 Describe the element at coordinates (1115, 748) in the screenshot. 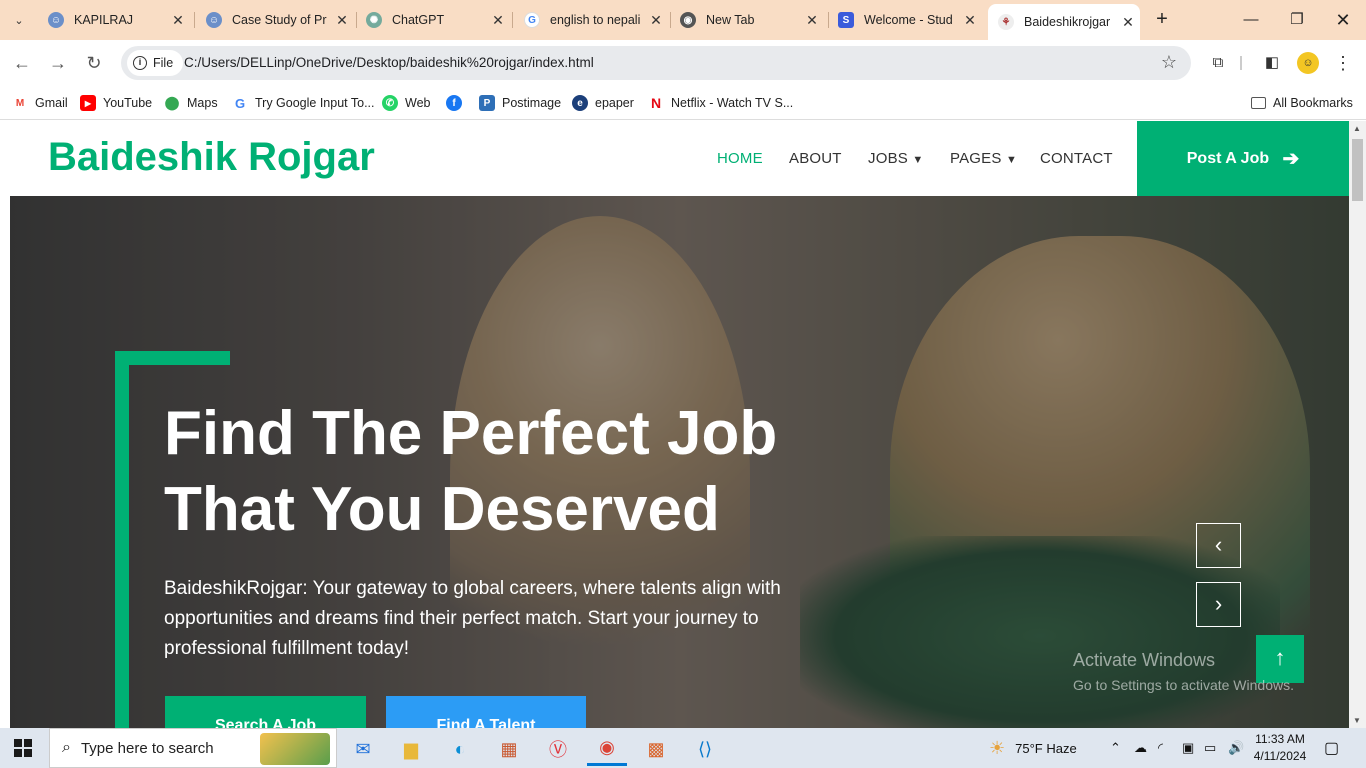

I see `show-hidden-icons: ⌃` at that location.